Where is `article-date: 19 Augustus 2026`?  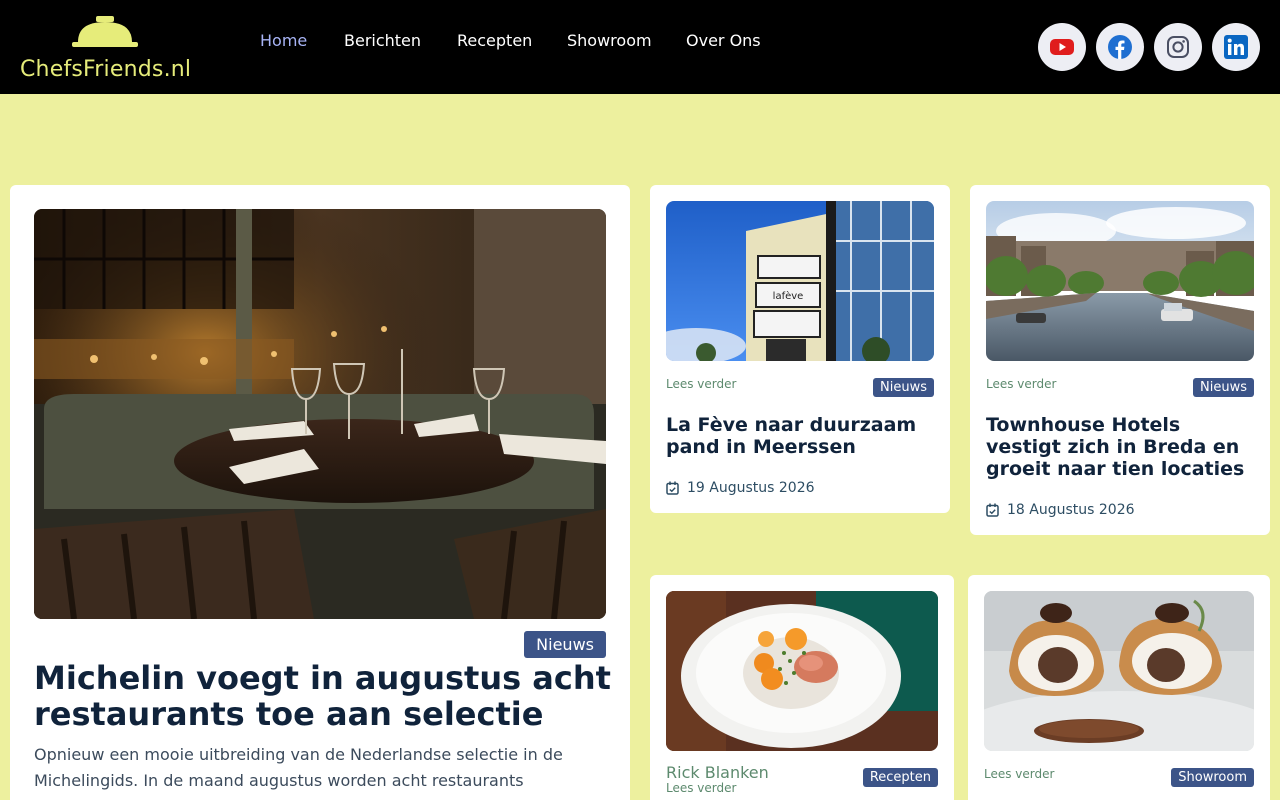
article-date: 19 Augustus 2026 is located at coordinates (740, 488).